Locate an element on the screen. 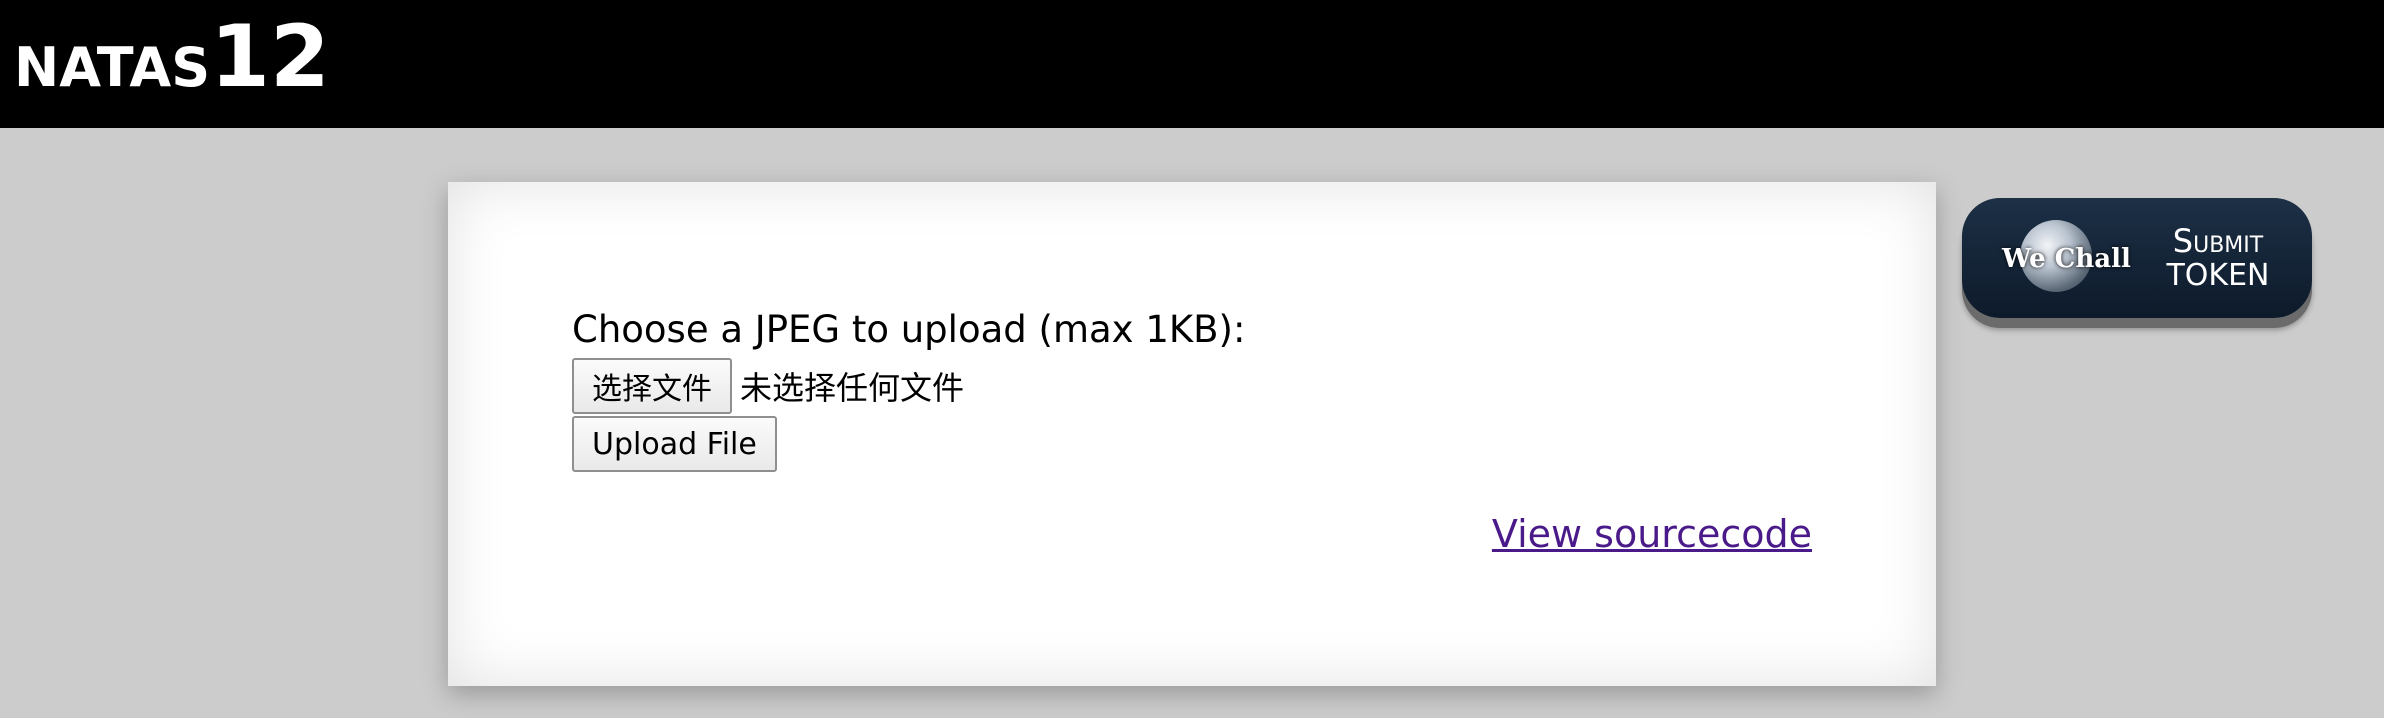 The height and width of the screenshot is (718, 2384). file-input-row: 选择文件 未选择任何文件 is located at coordinates (768, 386).